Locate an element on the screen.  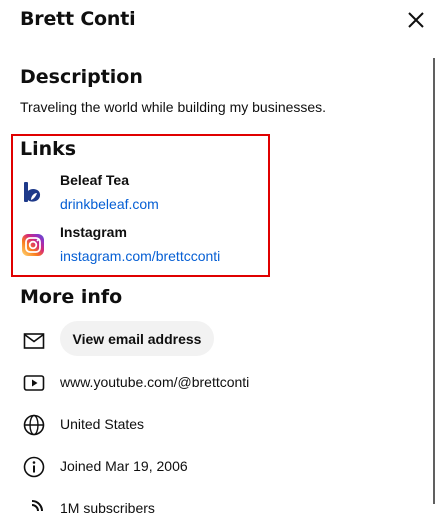
instagram-icon is located at coordinates (33, 245).